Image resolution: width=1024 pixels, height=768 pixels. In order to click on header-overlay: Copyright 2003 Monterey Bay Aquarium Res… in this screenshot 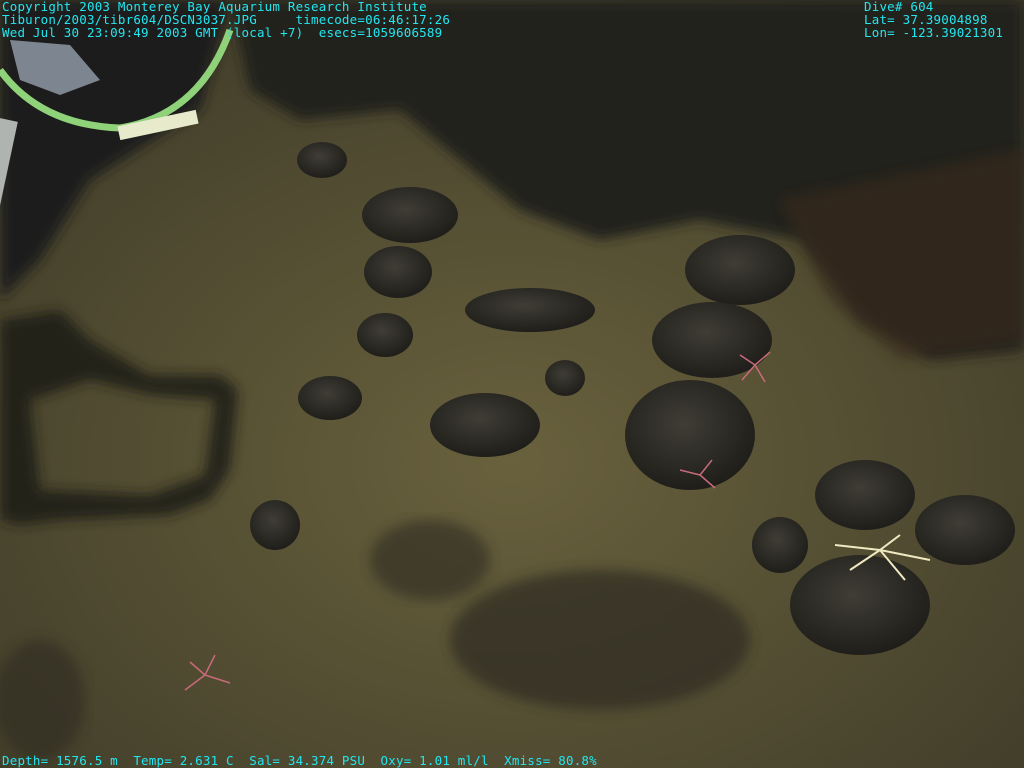, I will do `click(226, 19)`.